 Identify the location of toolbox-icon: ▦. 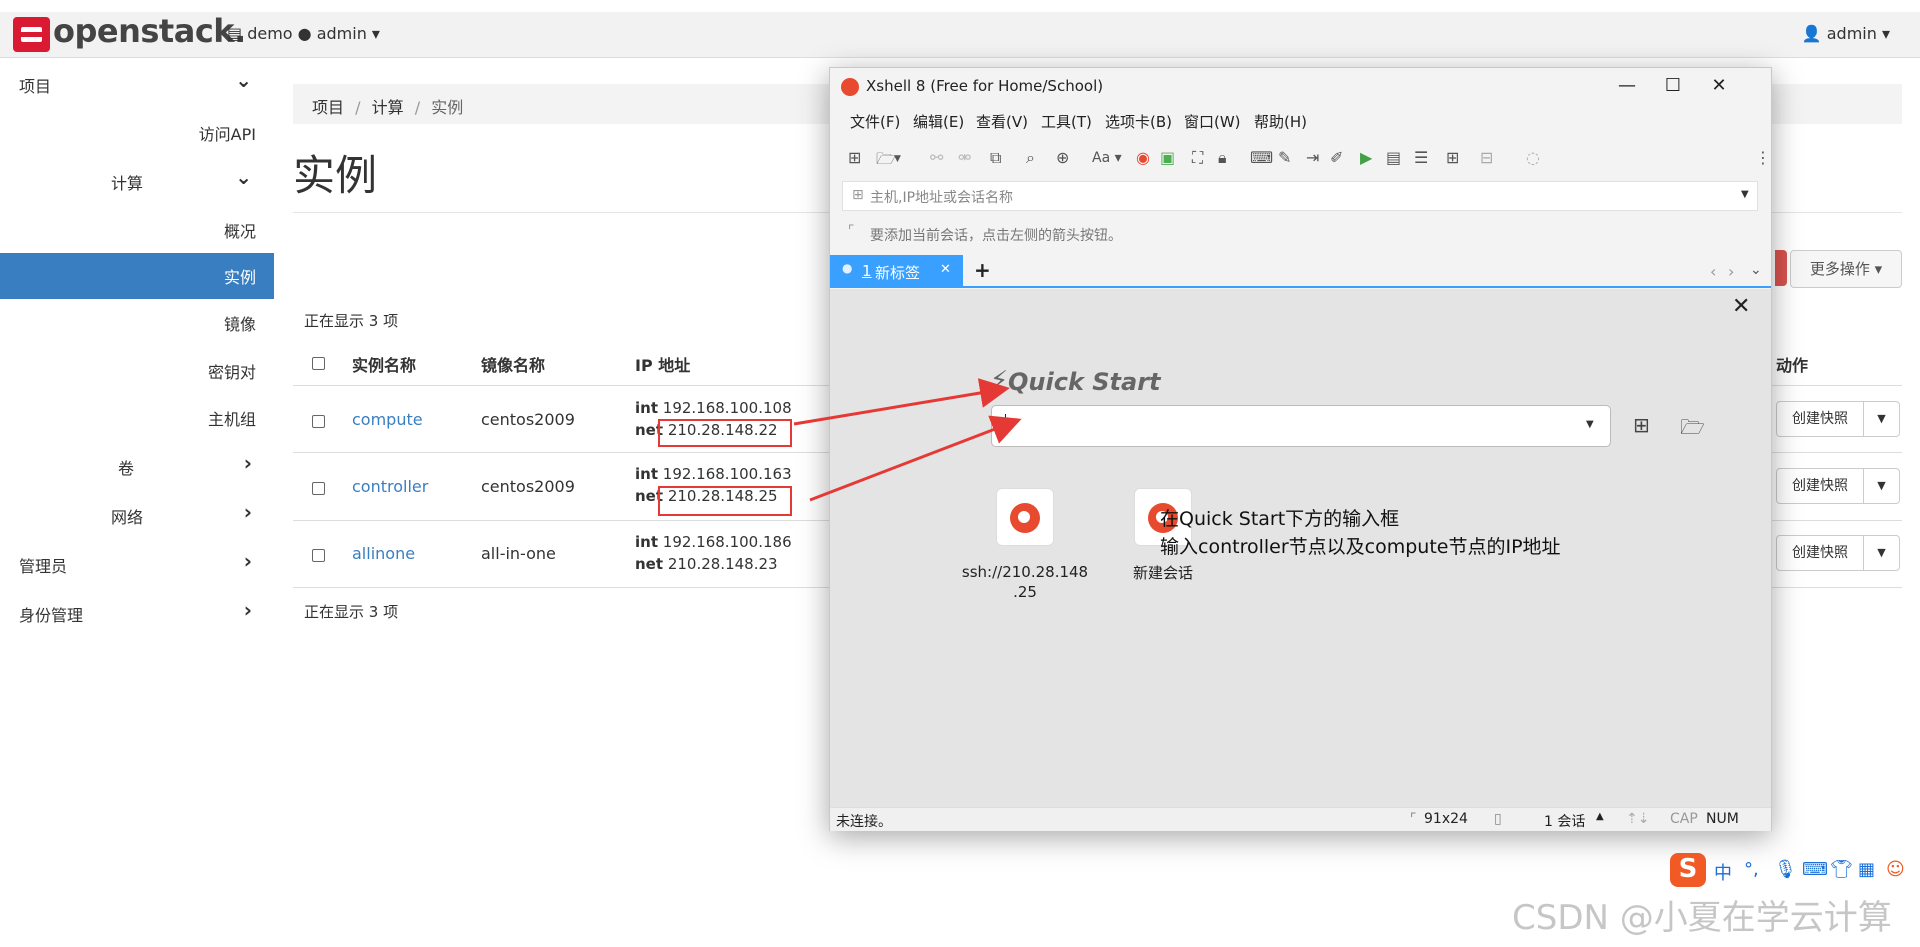
(1866, 869).